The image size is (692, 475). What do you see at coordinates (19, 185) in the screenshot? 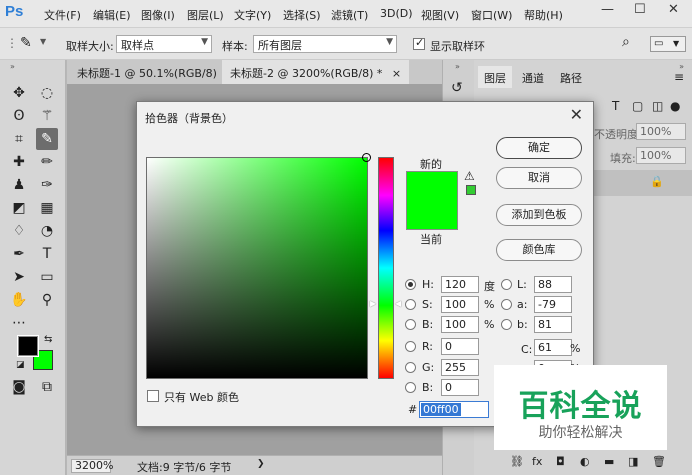
I see `stamp-tool-icon: ♟` at bounding box center [19, 185].